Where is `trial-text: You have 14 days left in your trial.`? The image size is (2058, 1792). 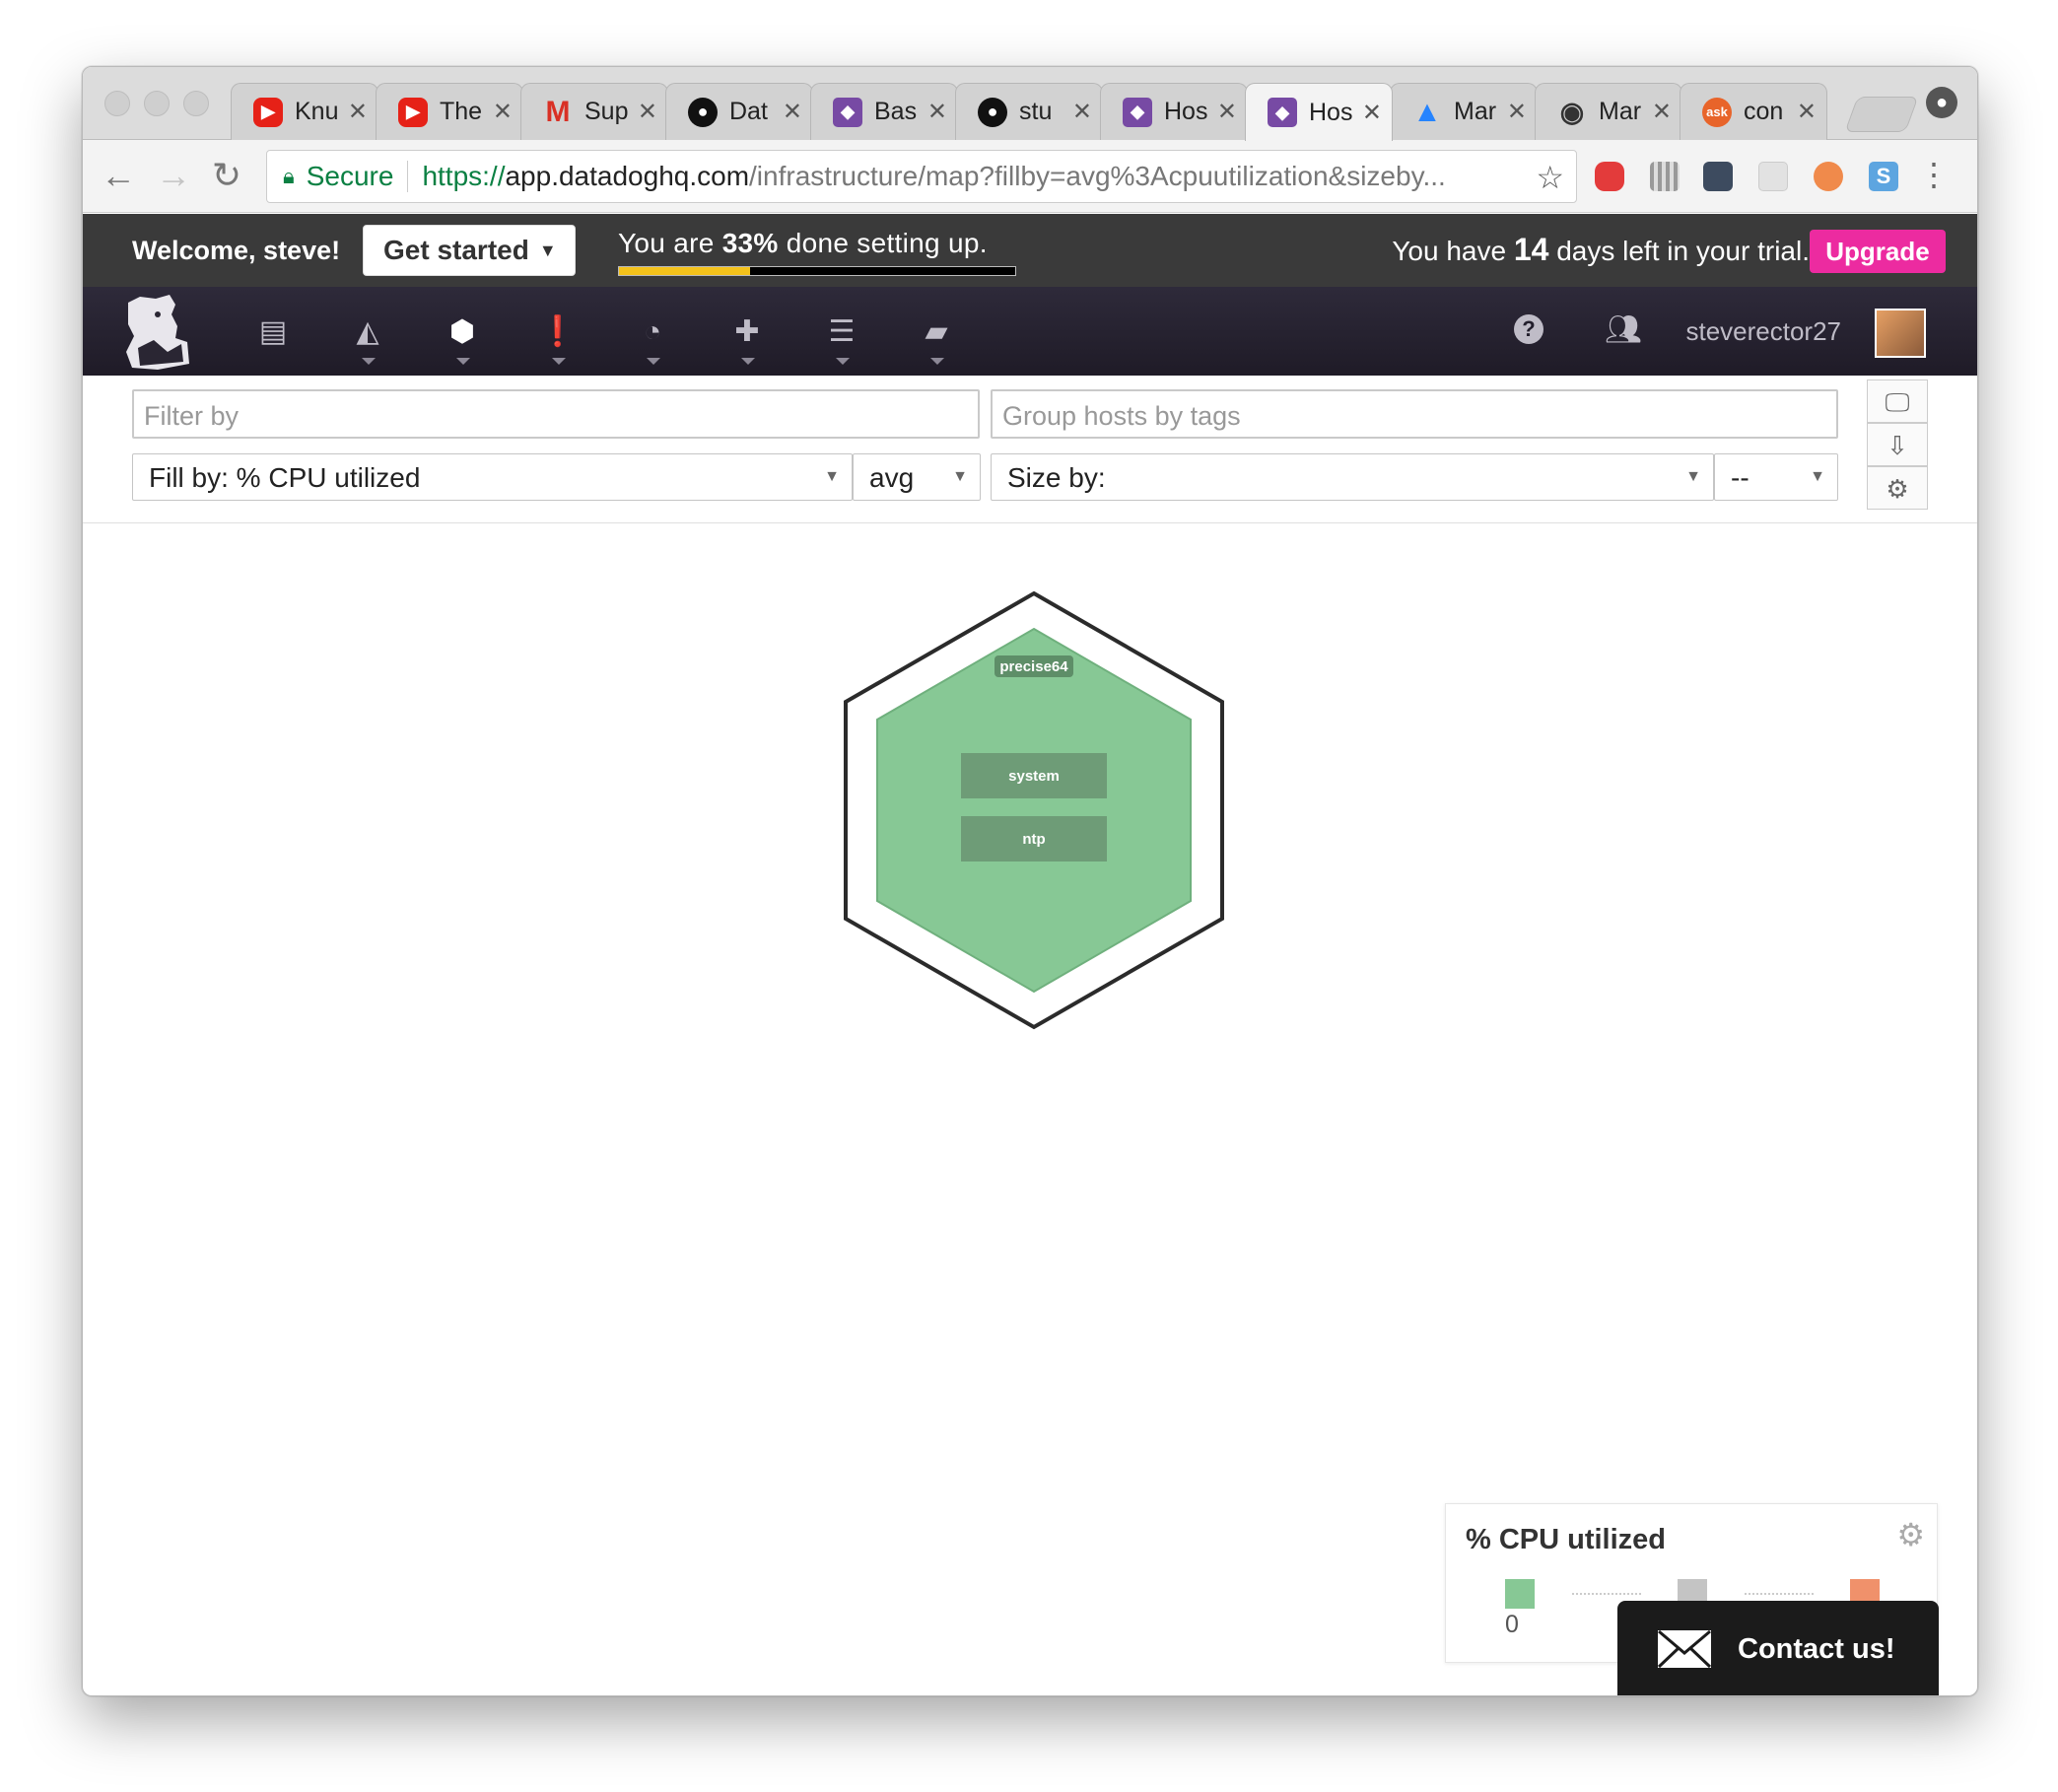
trial-text: You have 14 days left in your trial. is located at coordinates (1601, 249).